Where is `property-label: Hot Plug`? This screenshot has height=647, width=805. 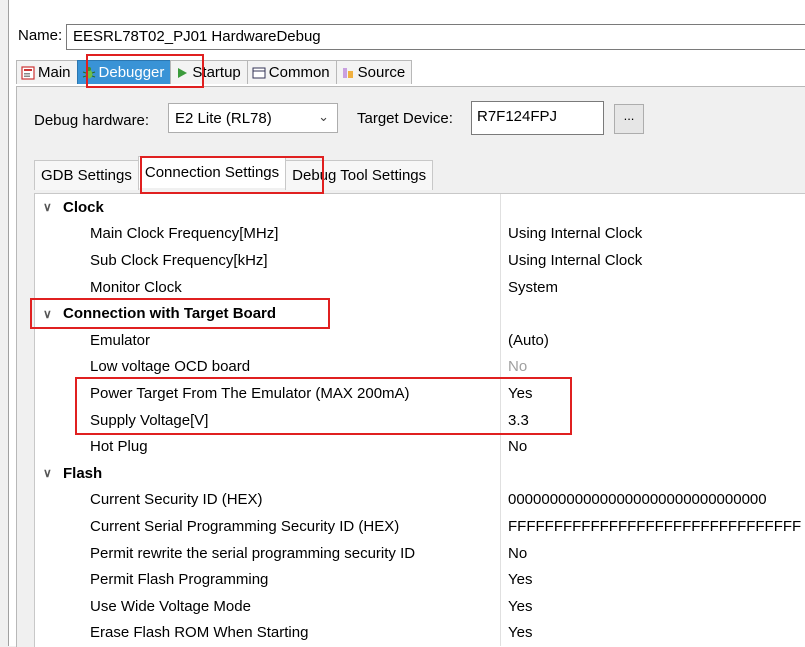
property-label: Hot Plug is located at coordinates (119, 447).